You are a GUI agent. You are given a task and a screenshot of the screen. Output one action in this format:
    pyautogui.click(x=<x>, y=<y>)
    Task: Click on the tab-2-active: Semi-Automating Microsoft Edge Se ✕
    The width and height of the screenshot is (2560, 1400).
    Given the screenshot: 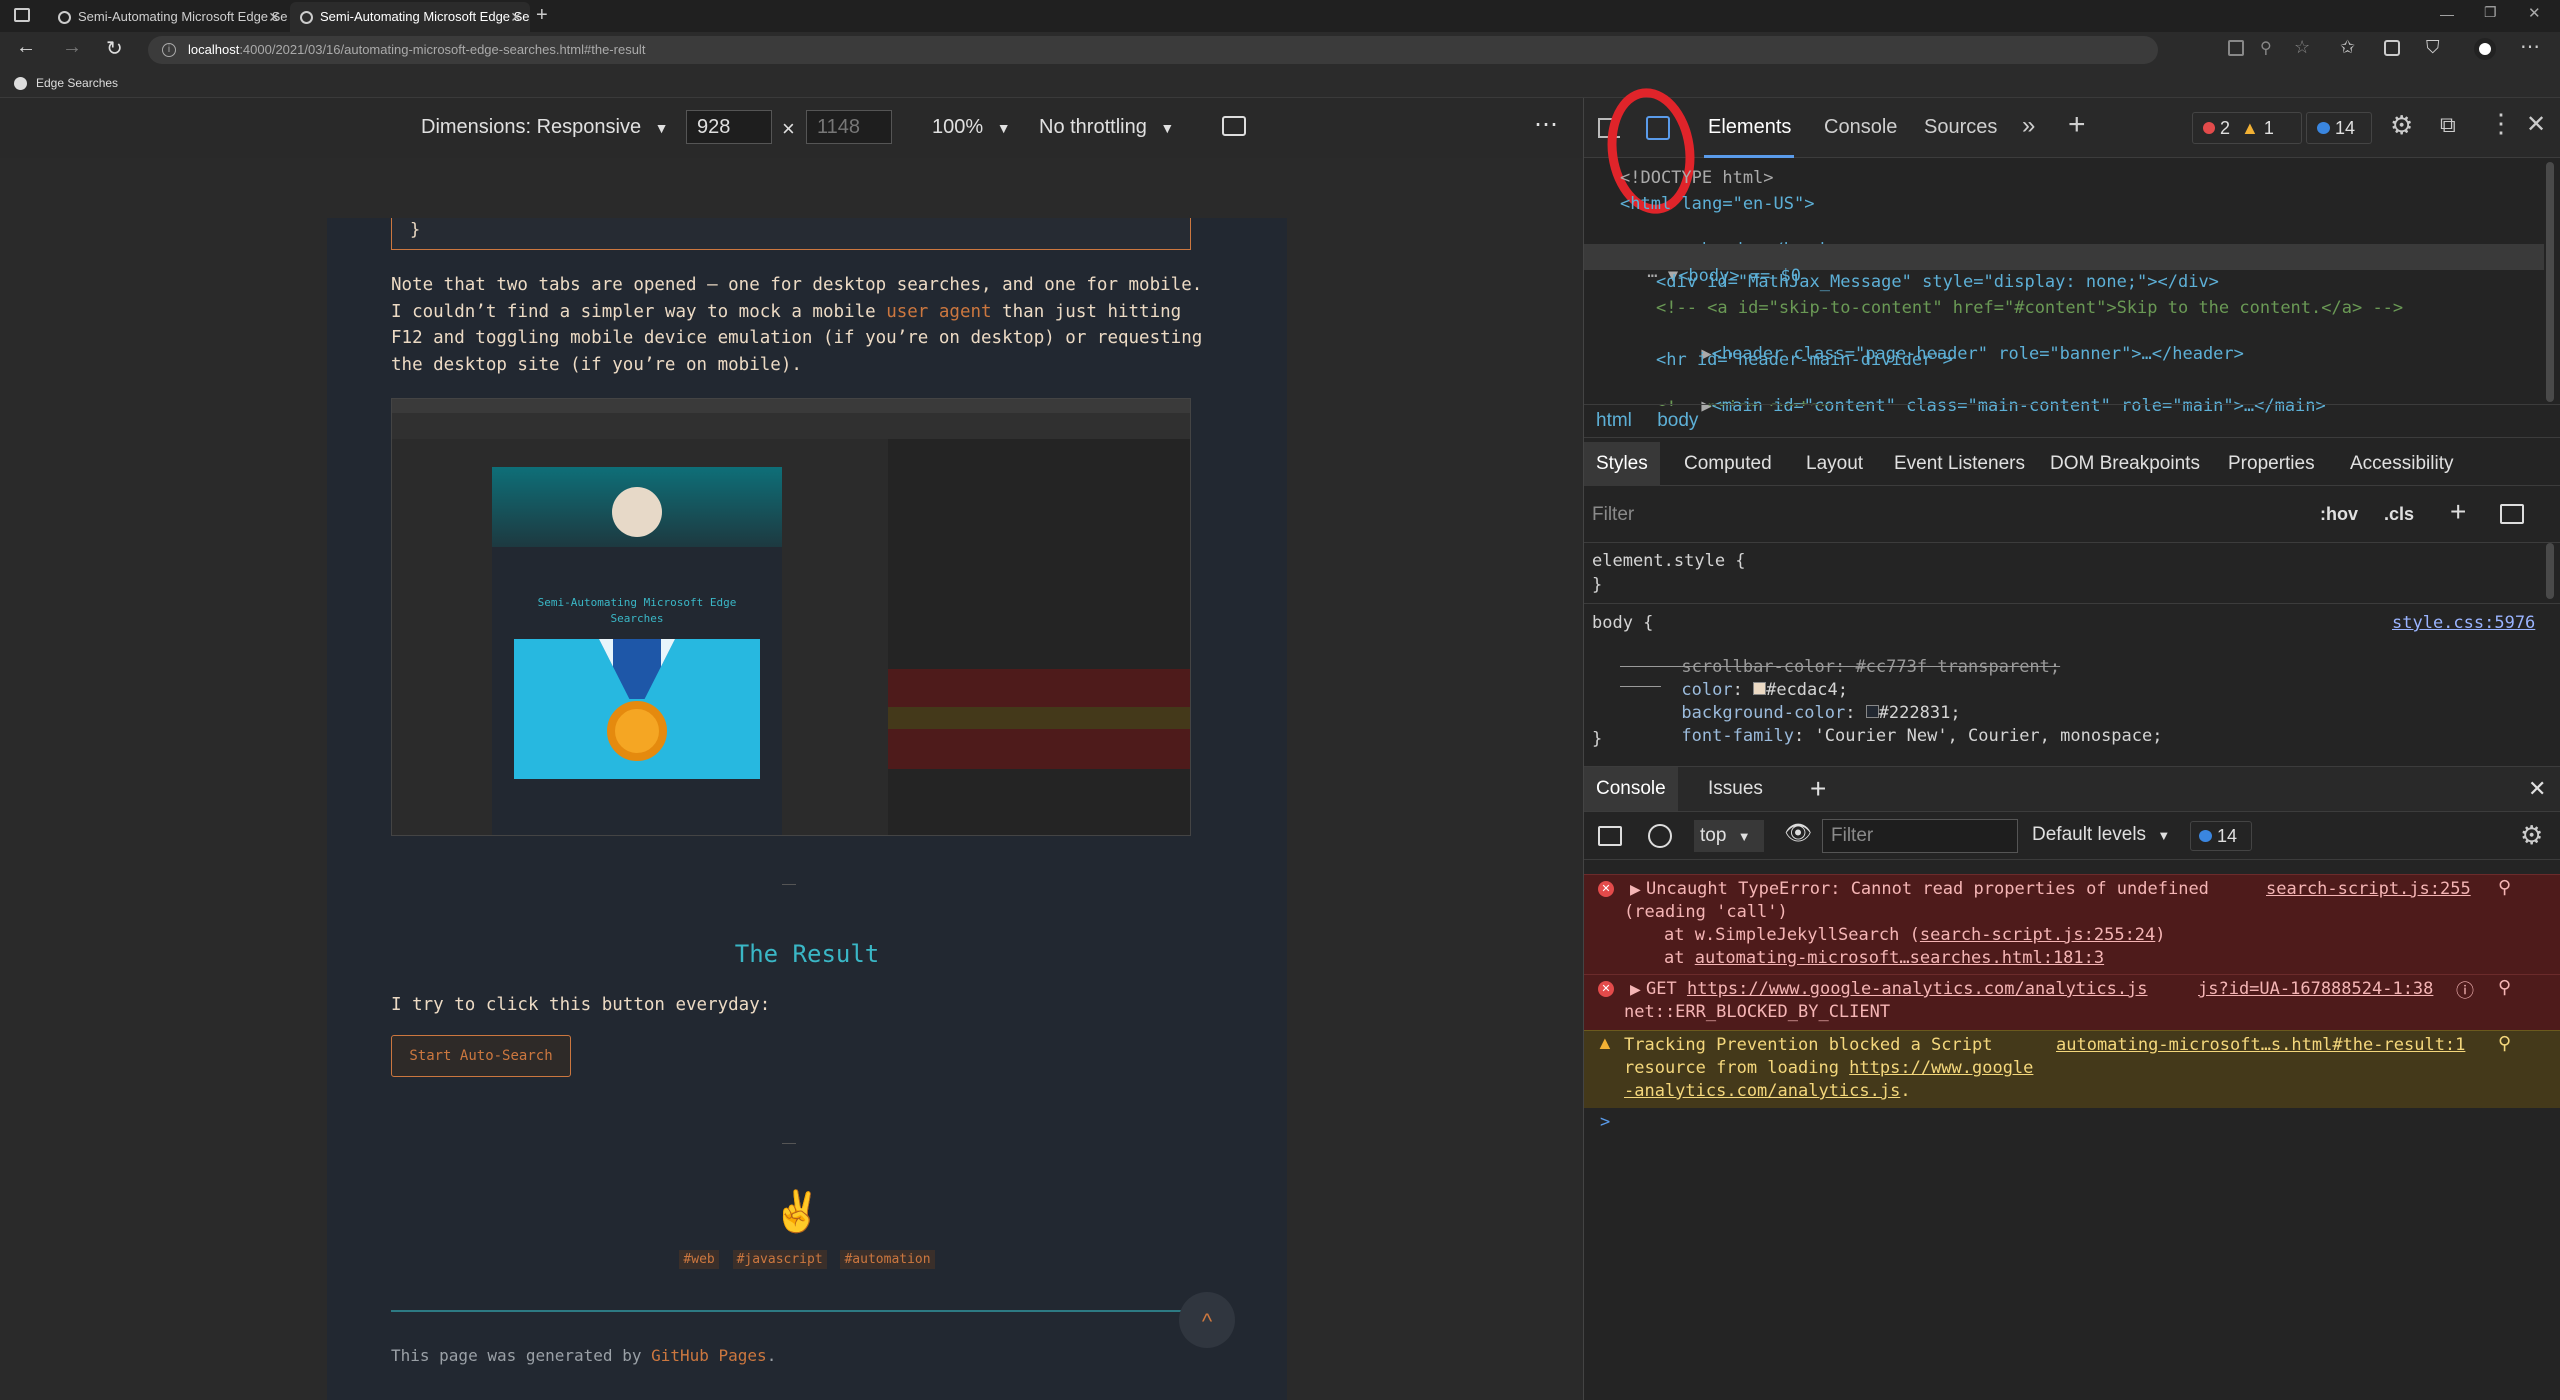 What is the action you would take?
    pyautogui.click(x=410, y=17)
    